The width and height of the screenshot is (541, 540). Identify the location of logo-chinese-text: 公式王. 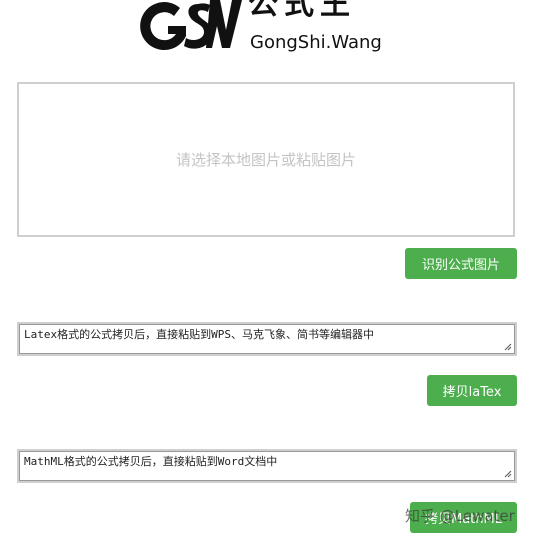
(302, 11).